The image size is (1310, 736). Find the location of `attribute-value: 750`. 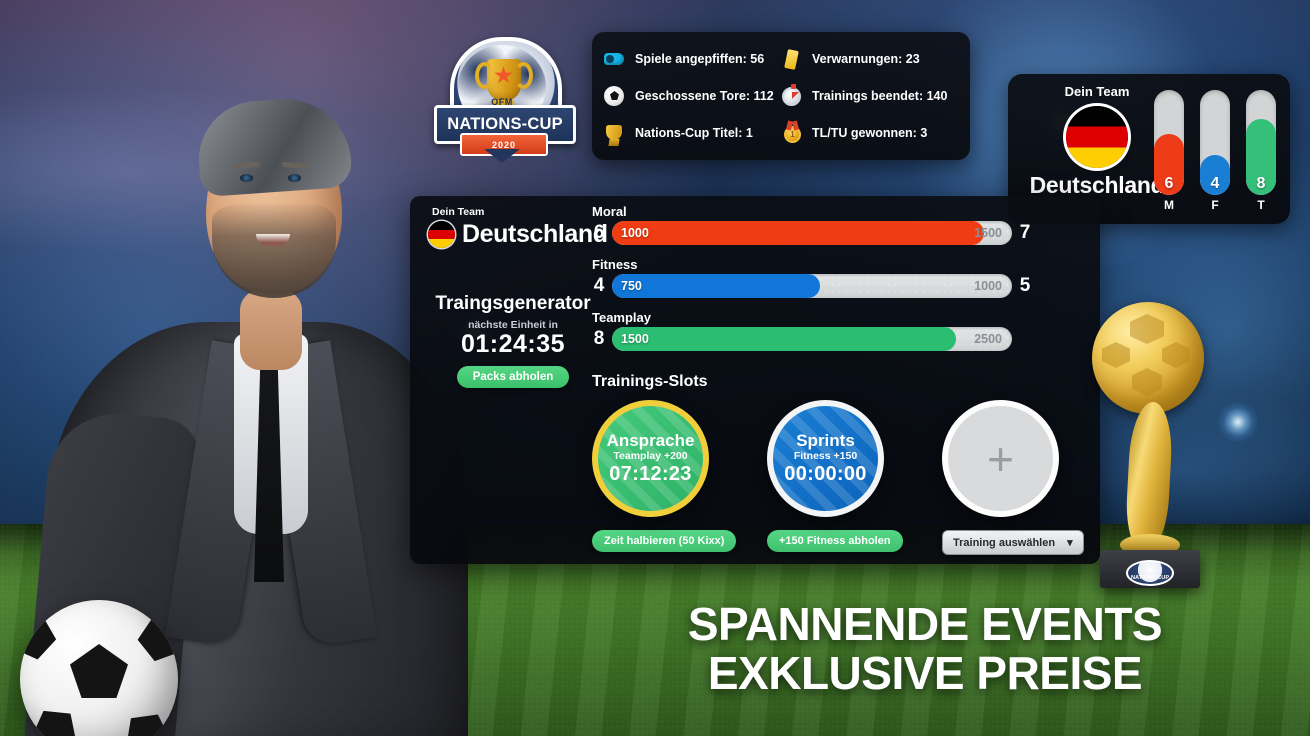

attribute-value: 750 is located at coordinates (631, 286).